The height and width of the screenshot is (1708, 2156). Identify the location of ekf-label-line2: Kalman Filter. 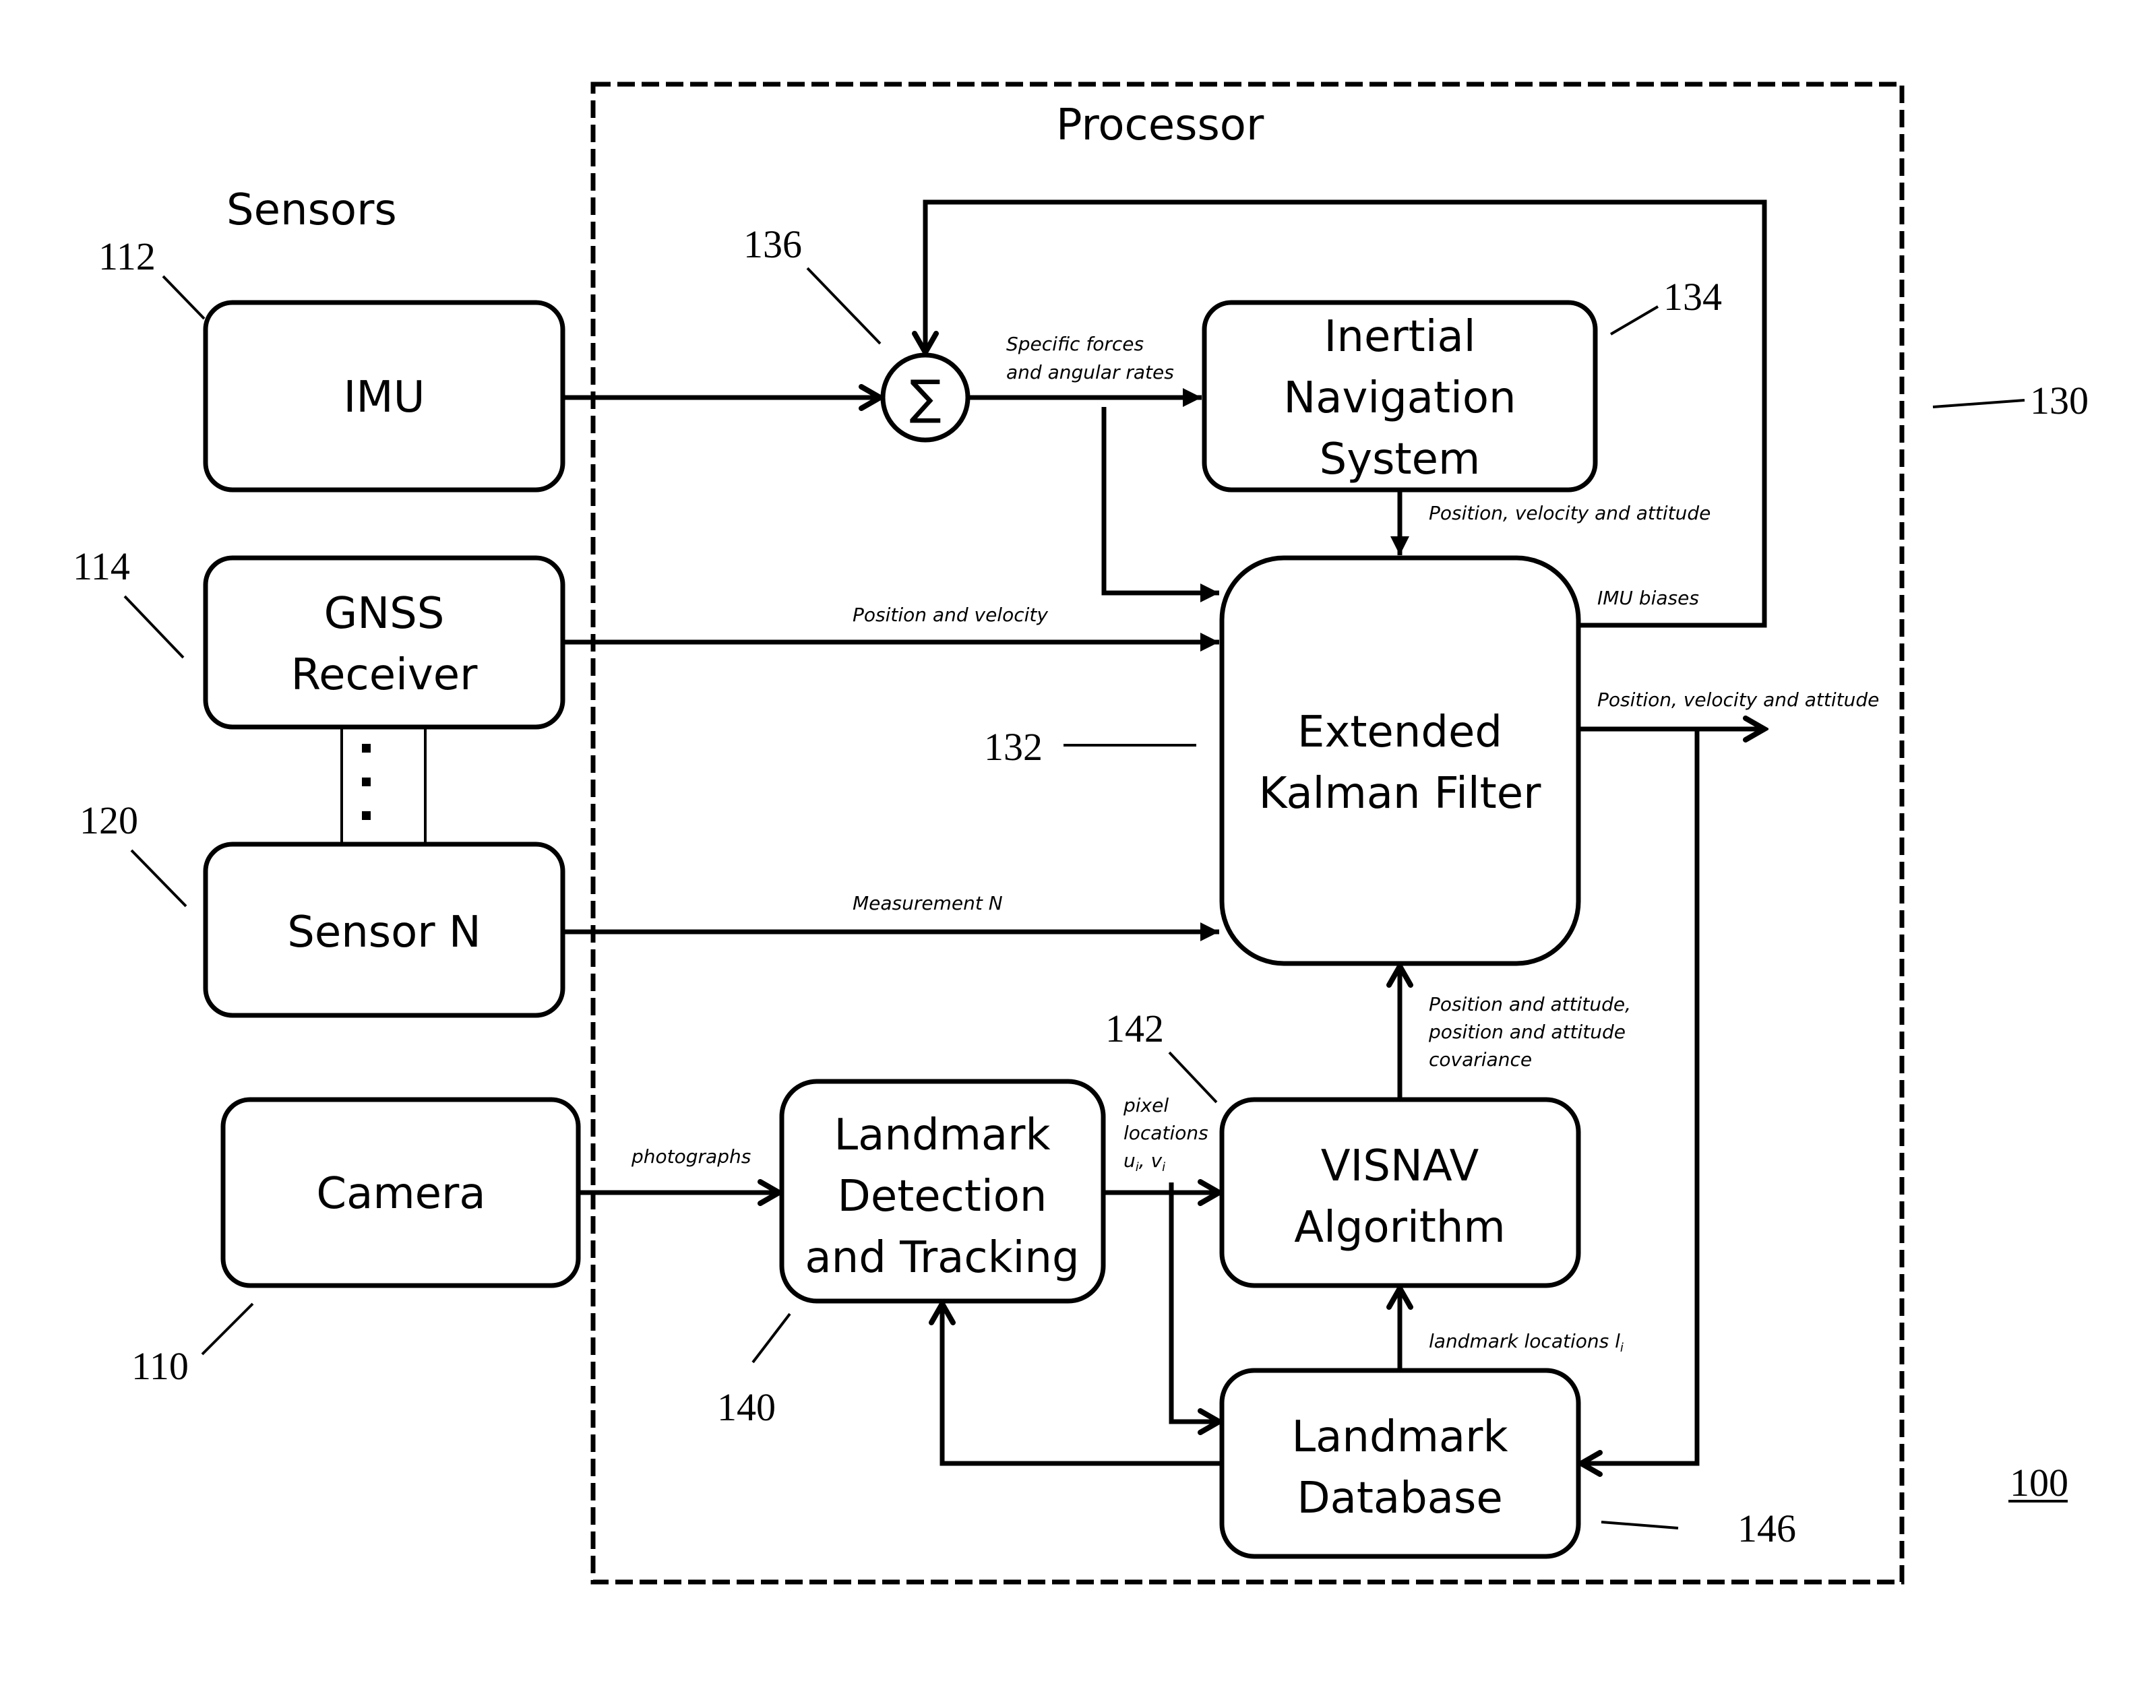
(1400, 794).